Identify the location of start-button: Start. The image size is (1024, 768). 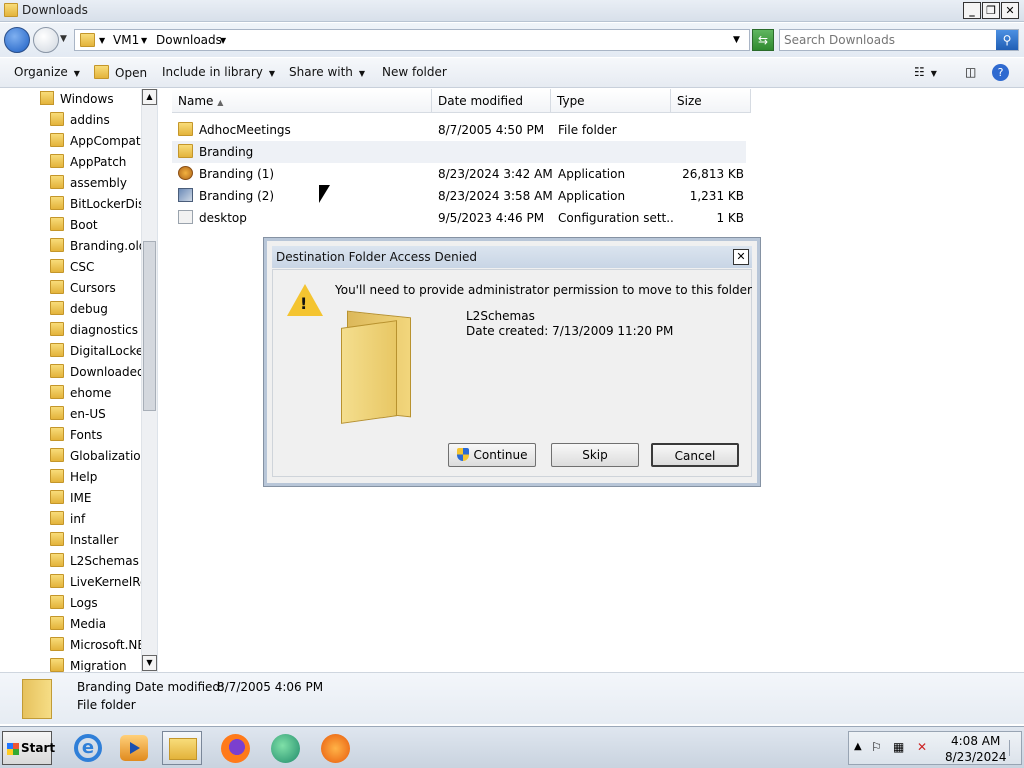
(28, 748).